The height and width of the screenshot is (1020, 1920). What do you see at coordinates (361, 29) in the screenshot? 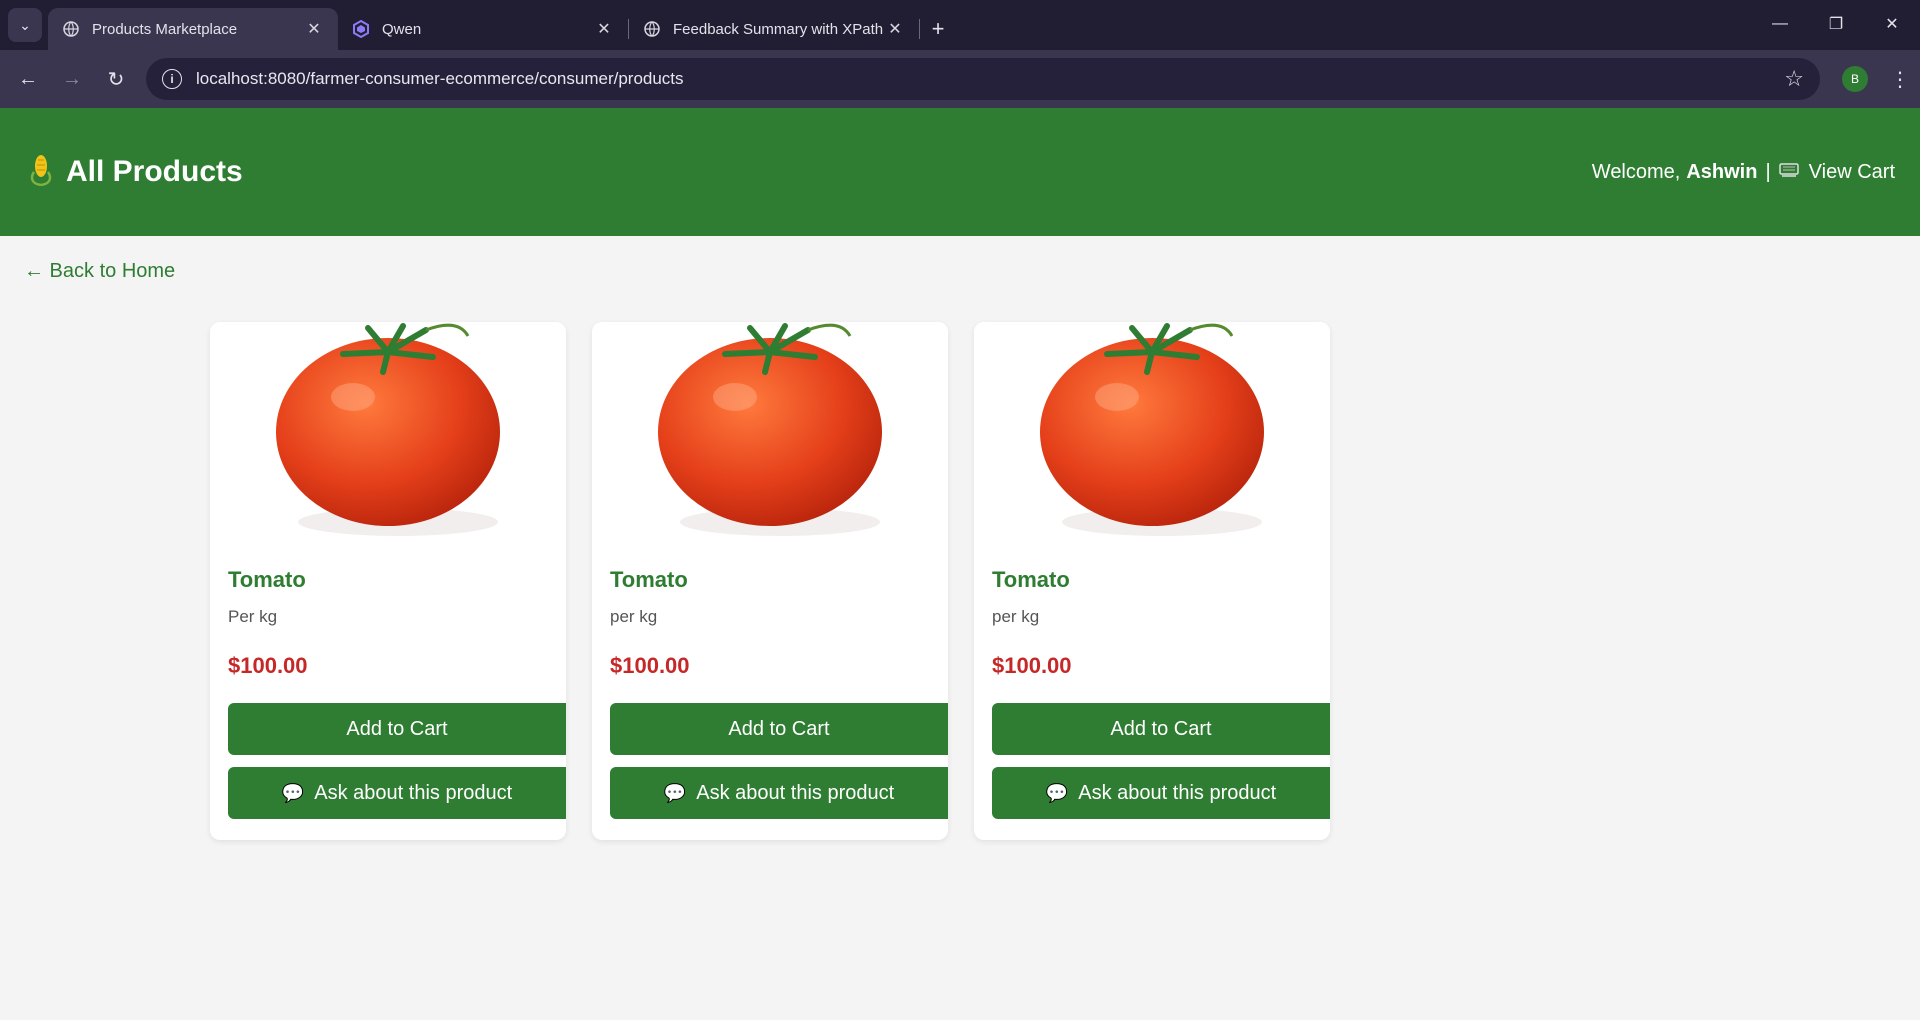
I see `qwen-logo-icon` at bounding box center [361, 29].